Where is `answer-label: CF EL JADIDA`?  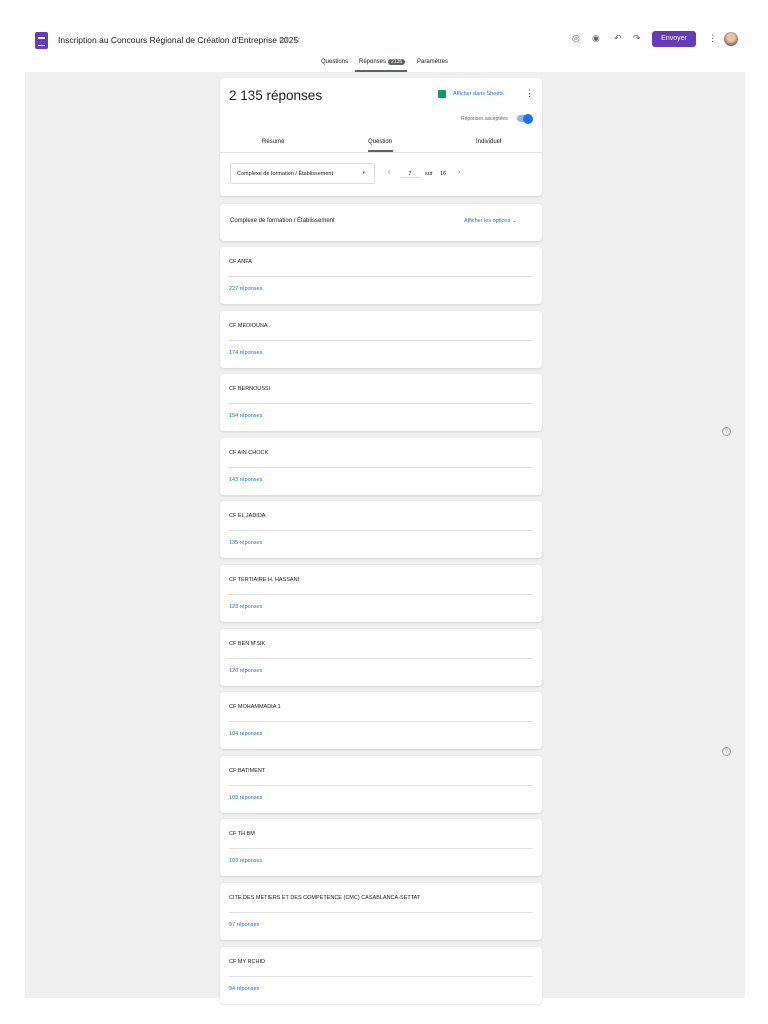 answer-label: CF EL JADIDA is located at coordinates (247, 516).